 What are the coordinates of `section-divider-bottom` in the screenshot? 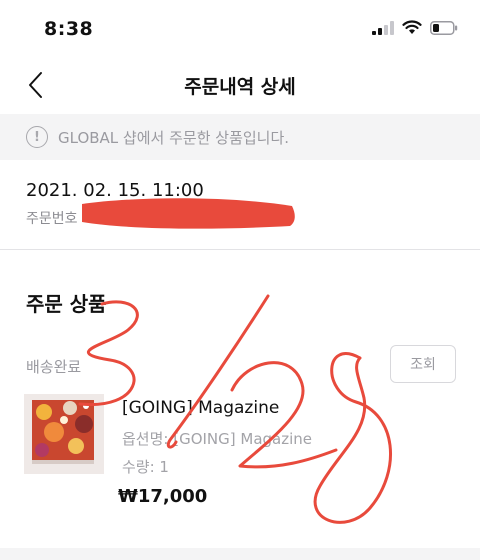 It's located at (240, 554).